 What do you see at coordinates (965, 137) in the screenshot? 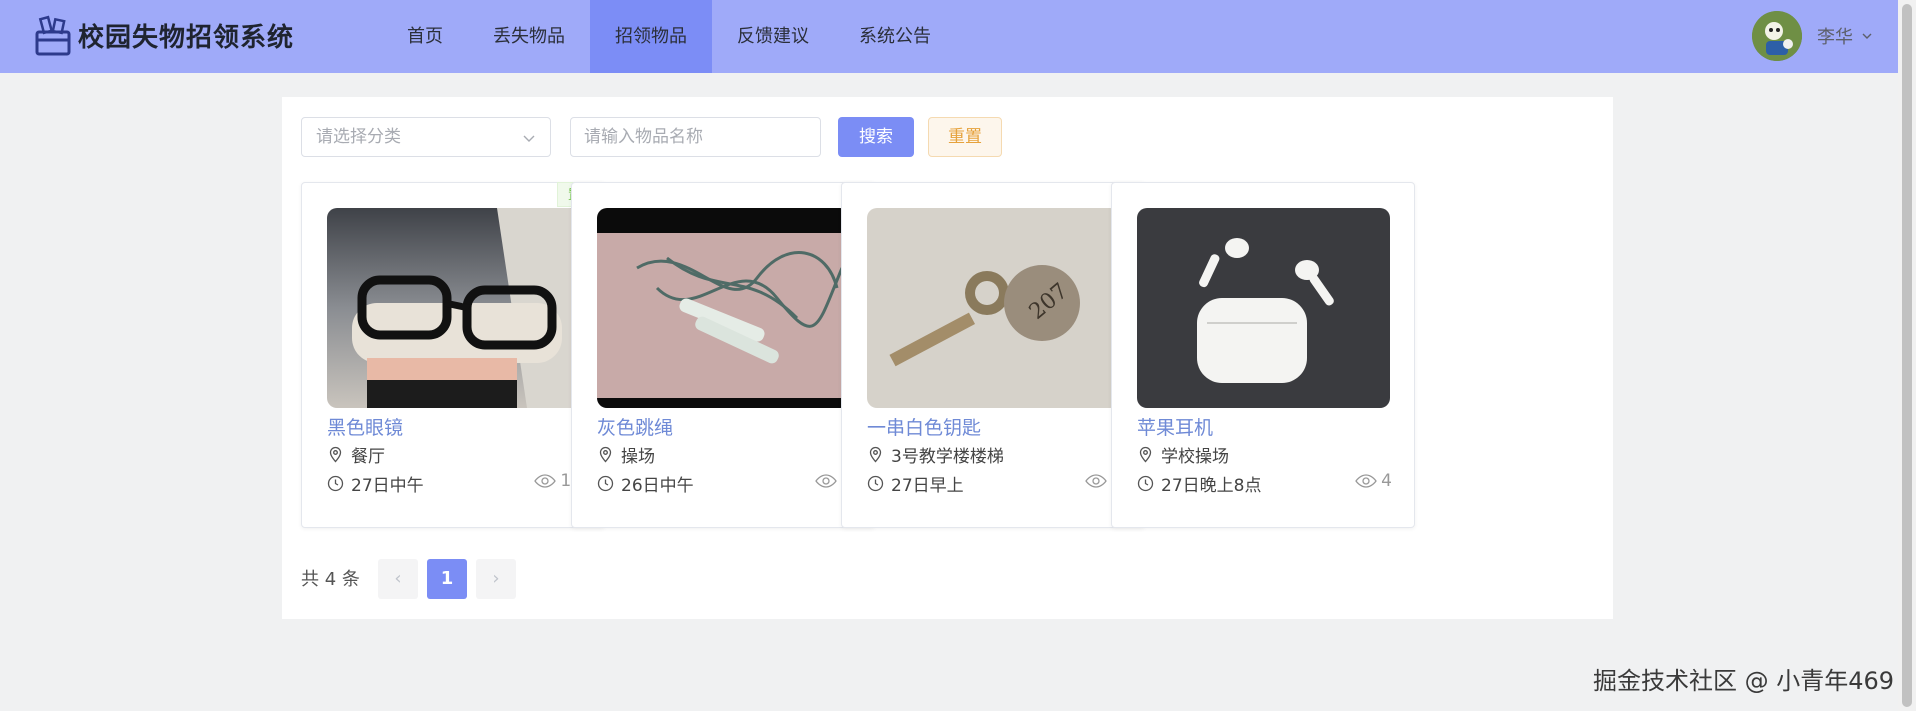
I see `reset-button: 重置` at bounding box center [965, 137].